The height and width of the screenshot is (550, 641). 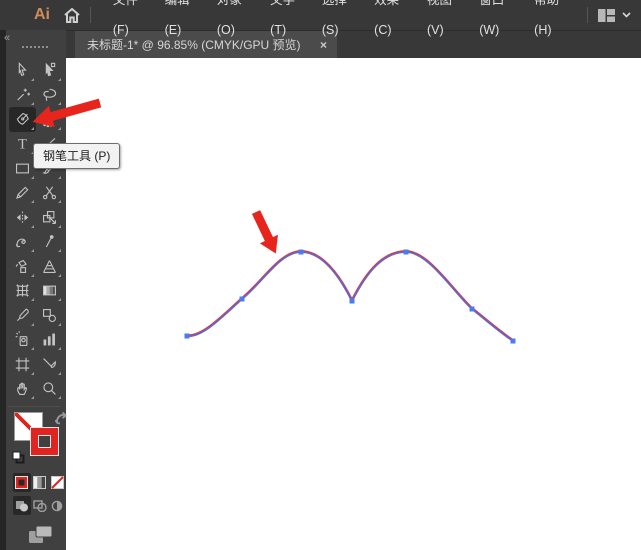 I want to click on default-fill-stroke-icon, so click(x=18, y=460).